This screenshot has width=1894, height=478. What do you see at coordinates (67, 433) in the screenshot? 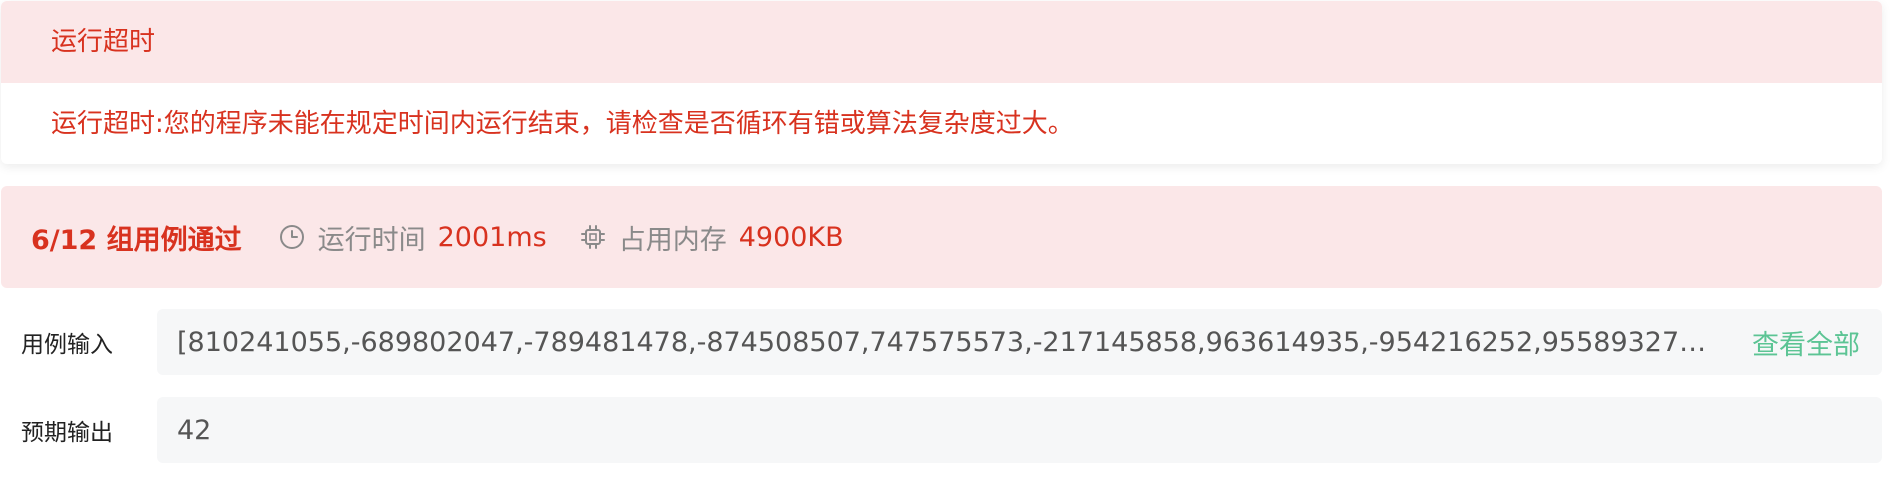
I see `expected-output-label: 预期输出` at bounding box center [67, 433].